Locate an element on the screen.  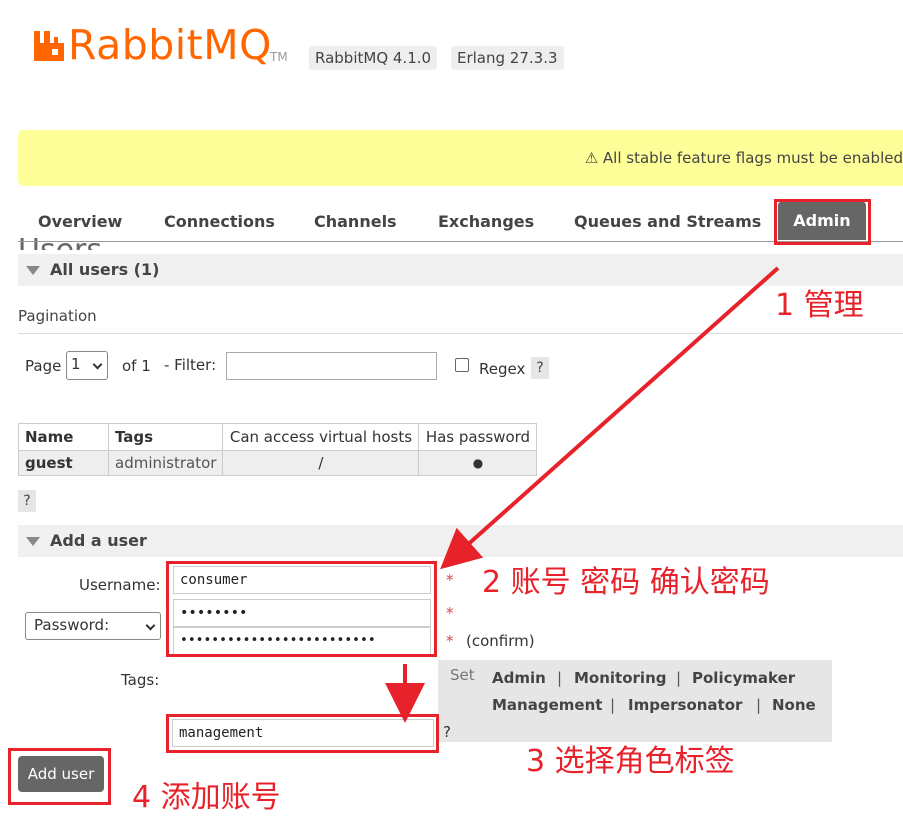
annotation-step2: 2 账号 密码 确认密码 is located at coordinates (626, 582).